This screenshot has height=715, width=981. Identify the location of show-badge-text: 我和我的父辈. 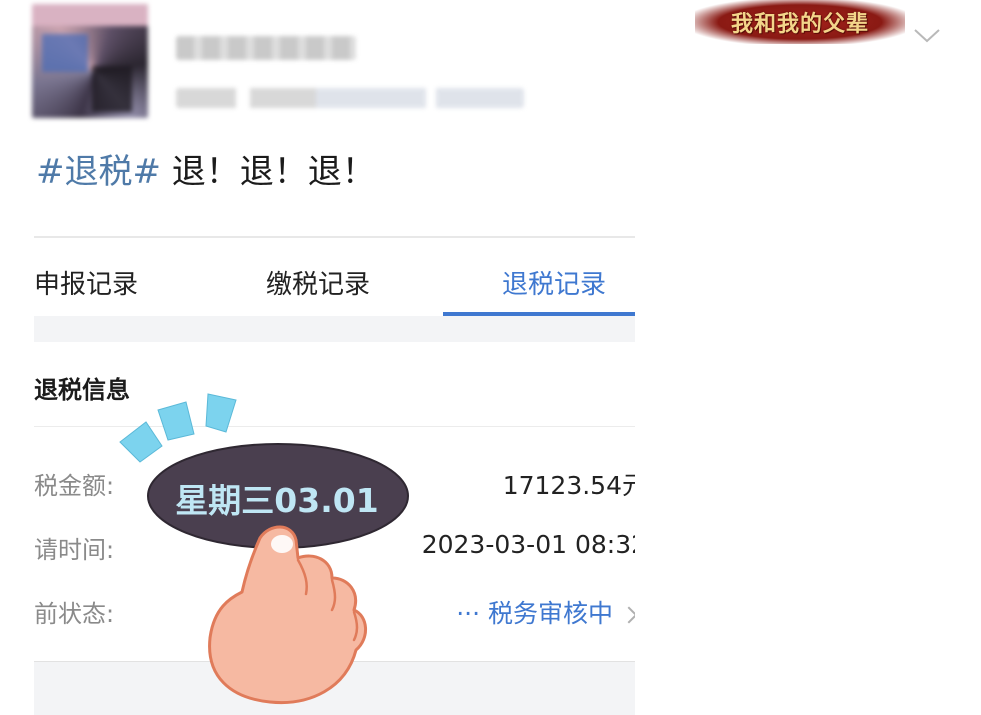
(799, 24).